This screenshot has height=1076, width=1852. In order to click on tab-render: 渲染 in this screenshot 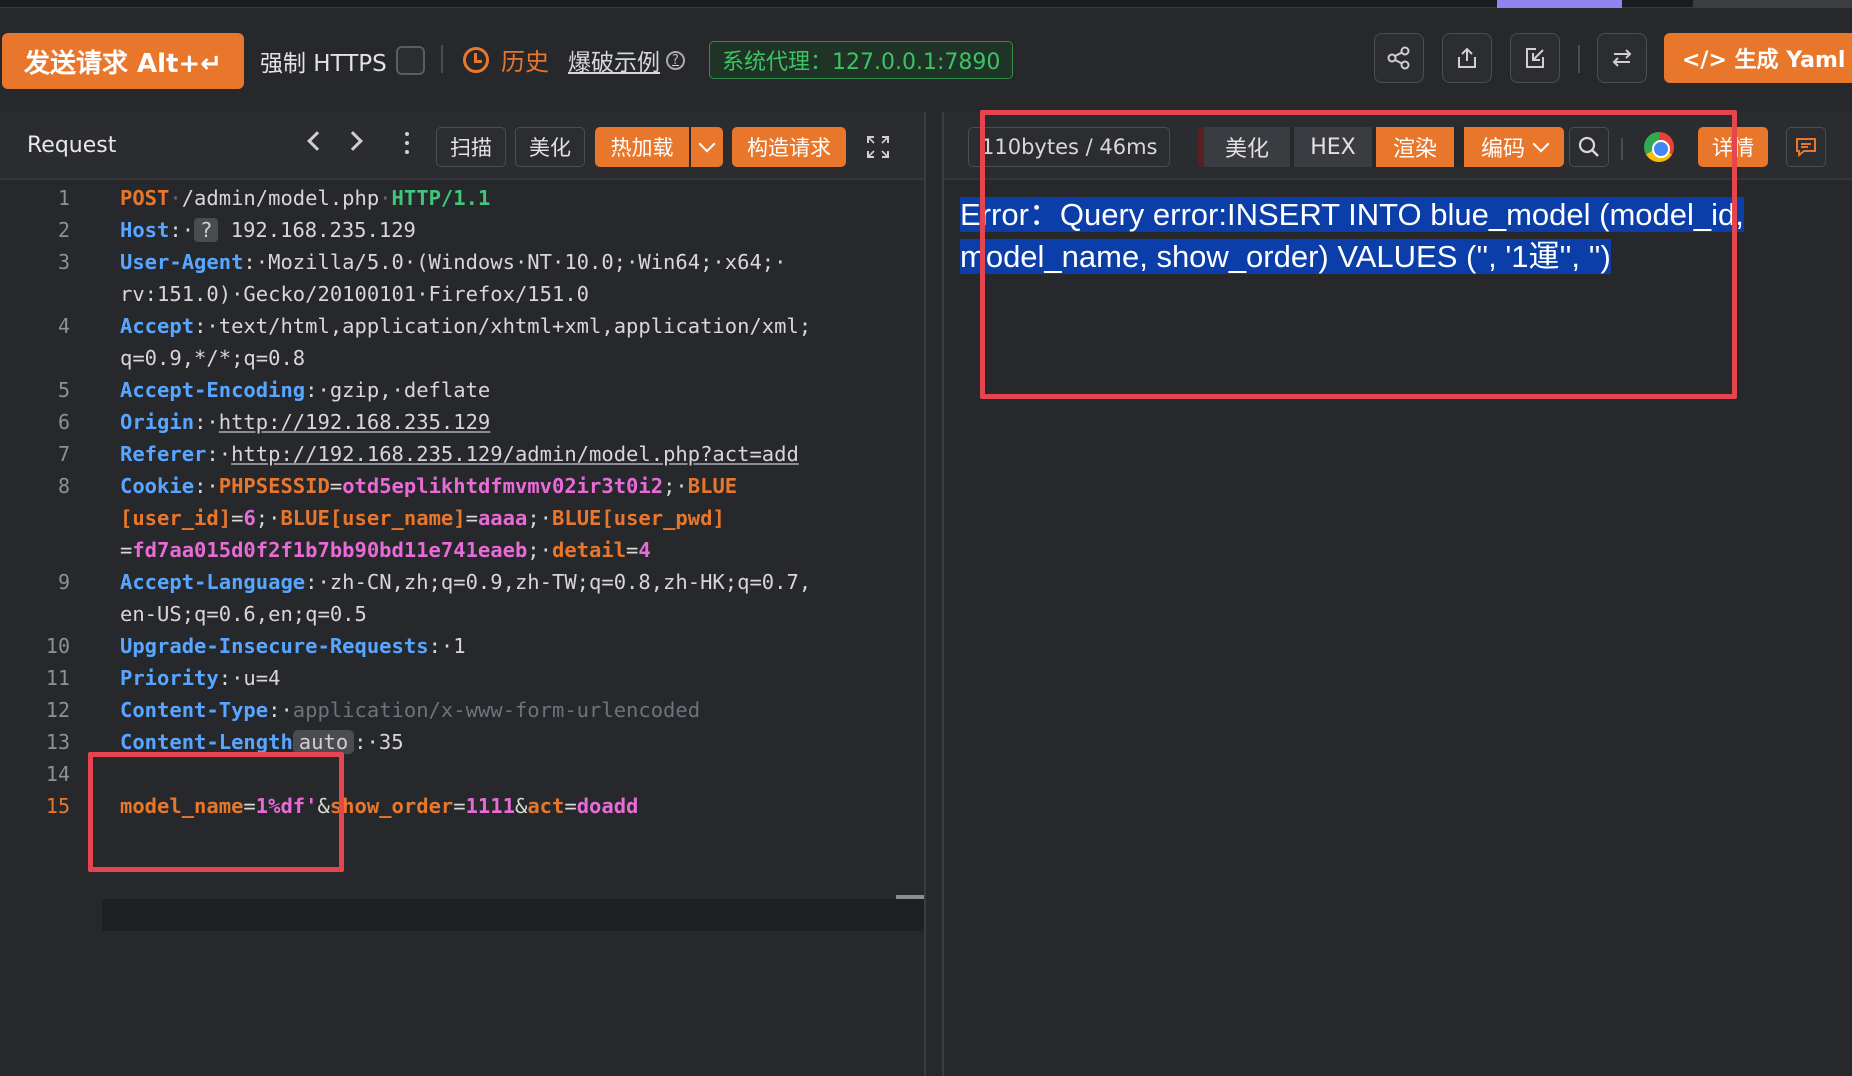, I will do `click(1415, 147)`.